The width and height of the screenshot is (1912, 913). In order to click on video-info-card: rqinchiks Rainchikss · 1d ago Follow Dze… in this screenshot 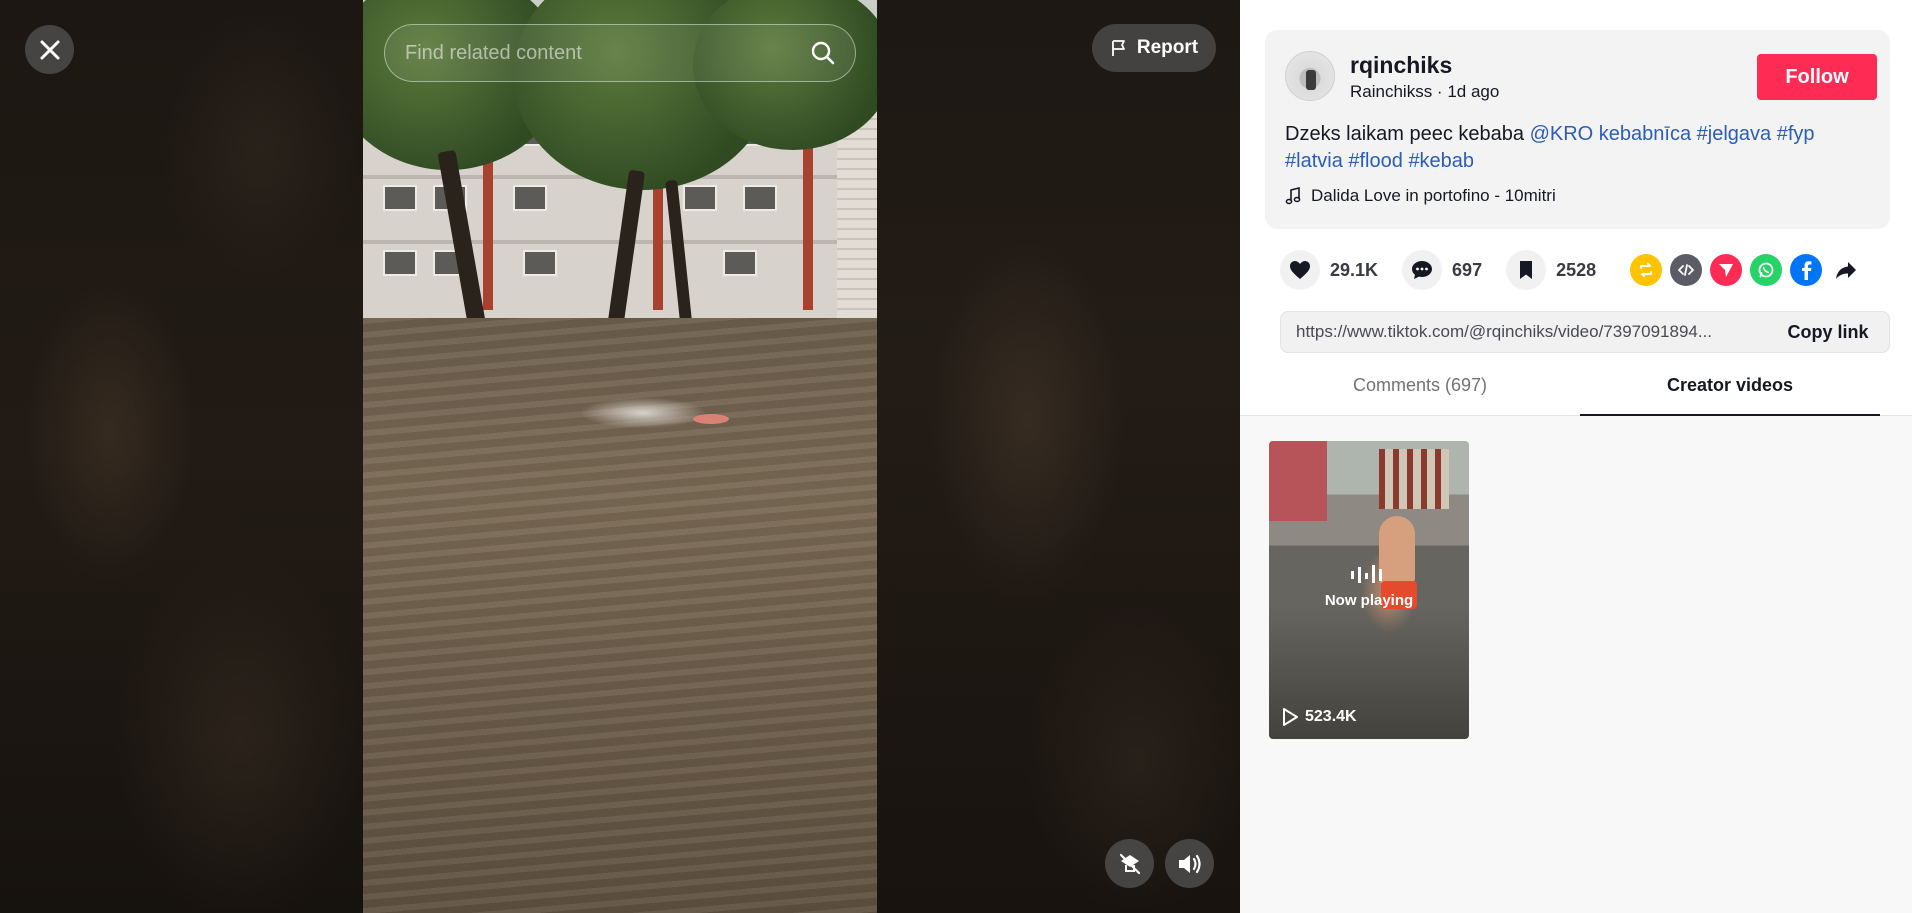, I will do `click(1577, 129)`.